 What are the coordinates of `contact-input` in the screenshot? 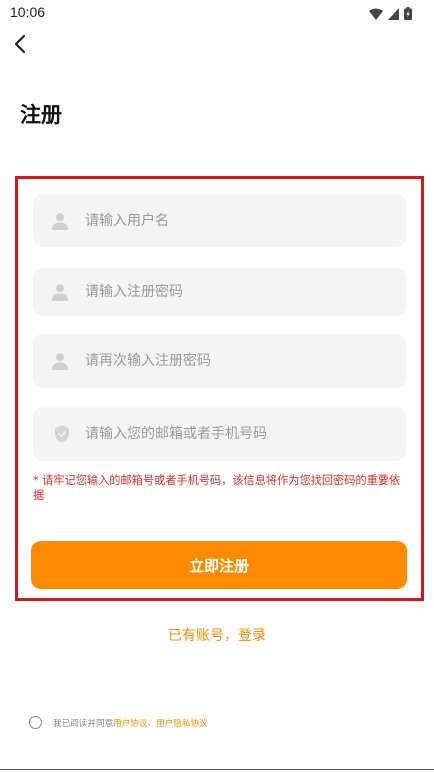 It's located at (239, 434).